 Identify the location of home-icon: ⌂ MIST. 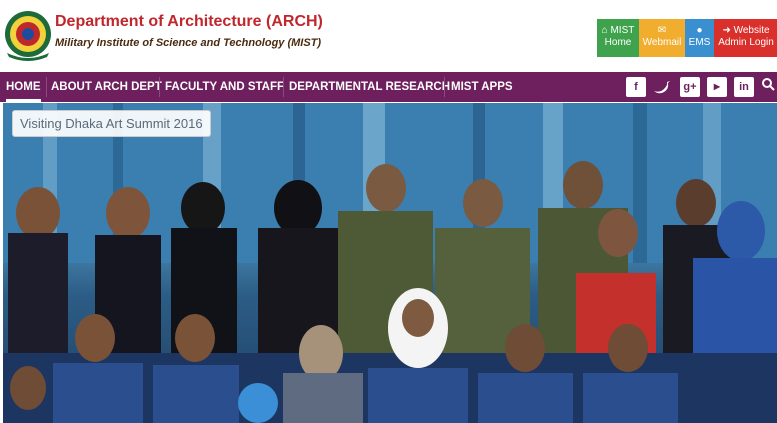
(618, 30).